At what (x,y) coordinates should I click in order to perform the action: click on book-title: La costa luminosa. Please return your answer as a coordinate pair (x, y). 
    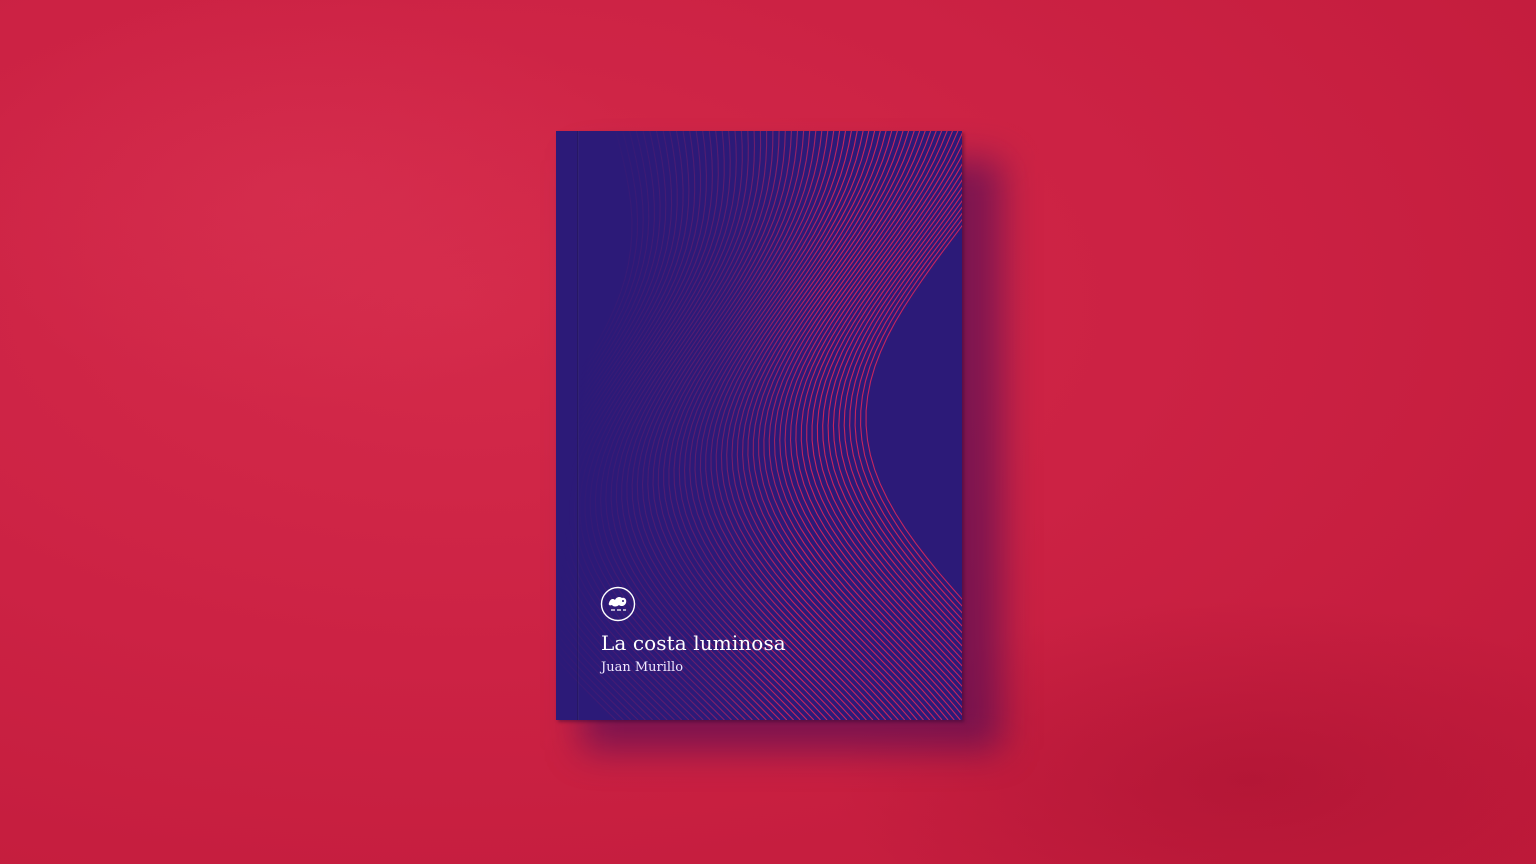
    Looking at the image, I should click on (693, 643).